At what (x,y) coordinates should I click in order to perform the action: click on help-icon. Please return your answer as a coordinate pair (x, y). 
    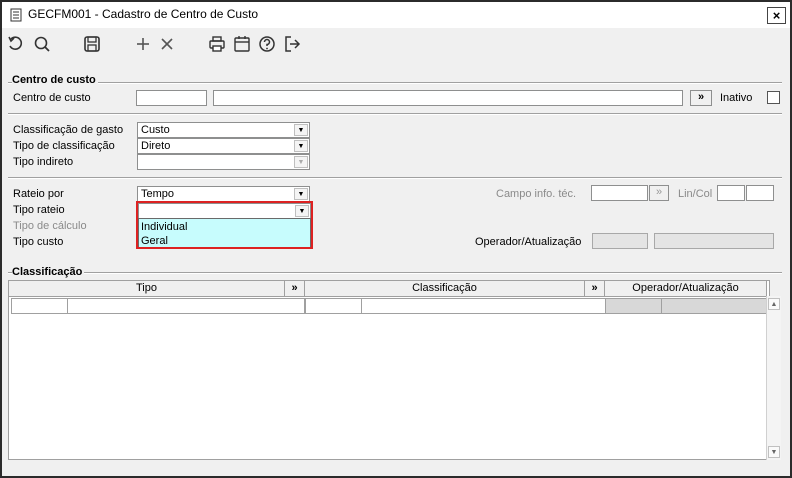
    Looking at the image, I should click on (267, 44).